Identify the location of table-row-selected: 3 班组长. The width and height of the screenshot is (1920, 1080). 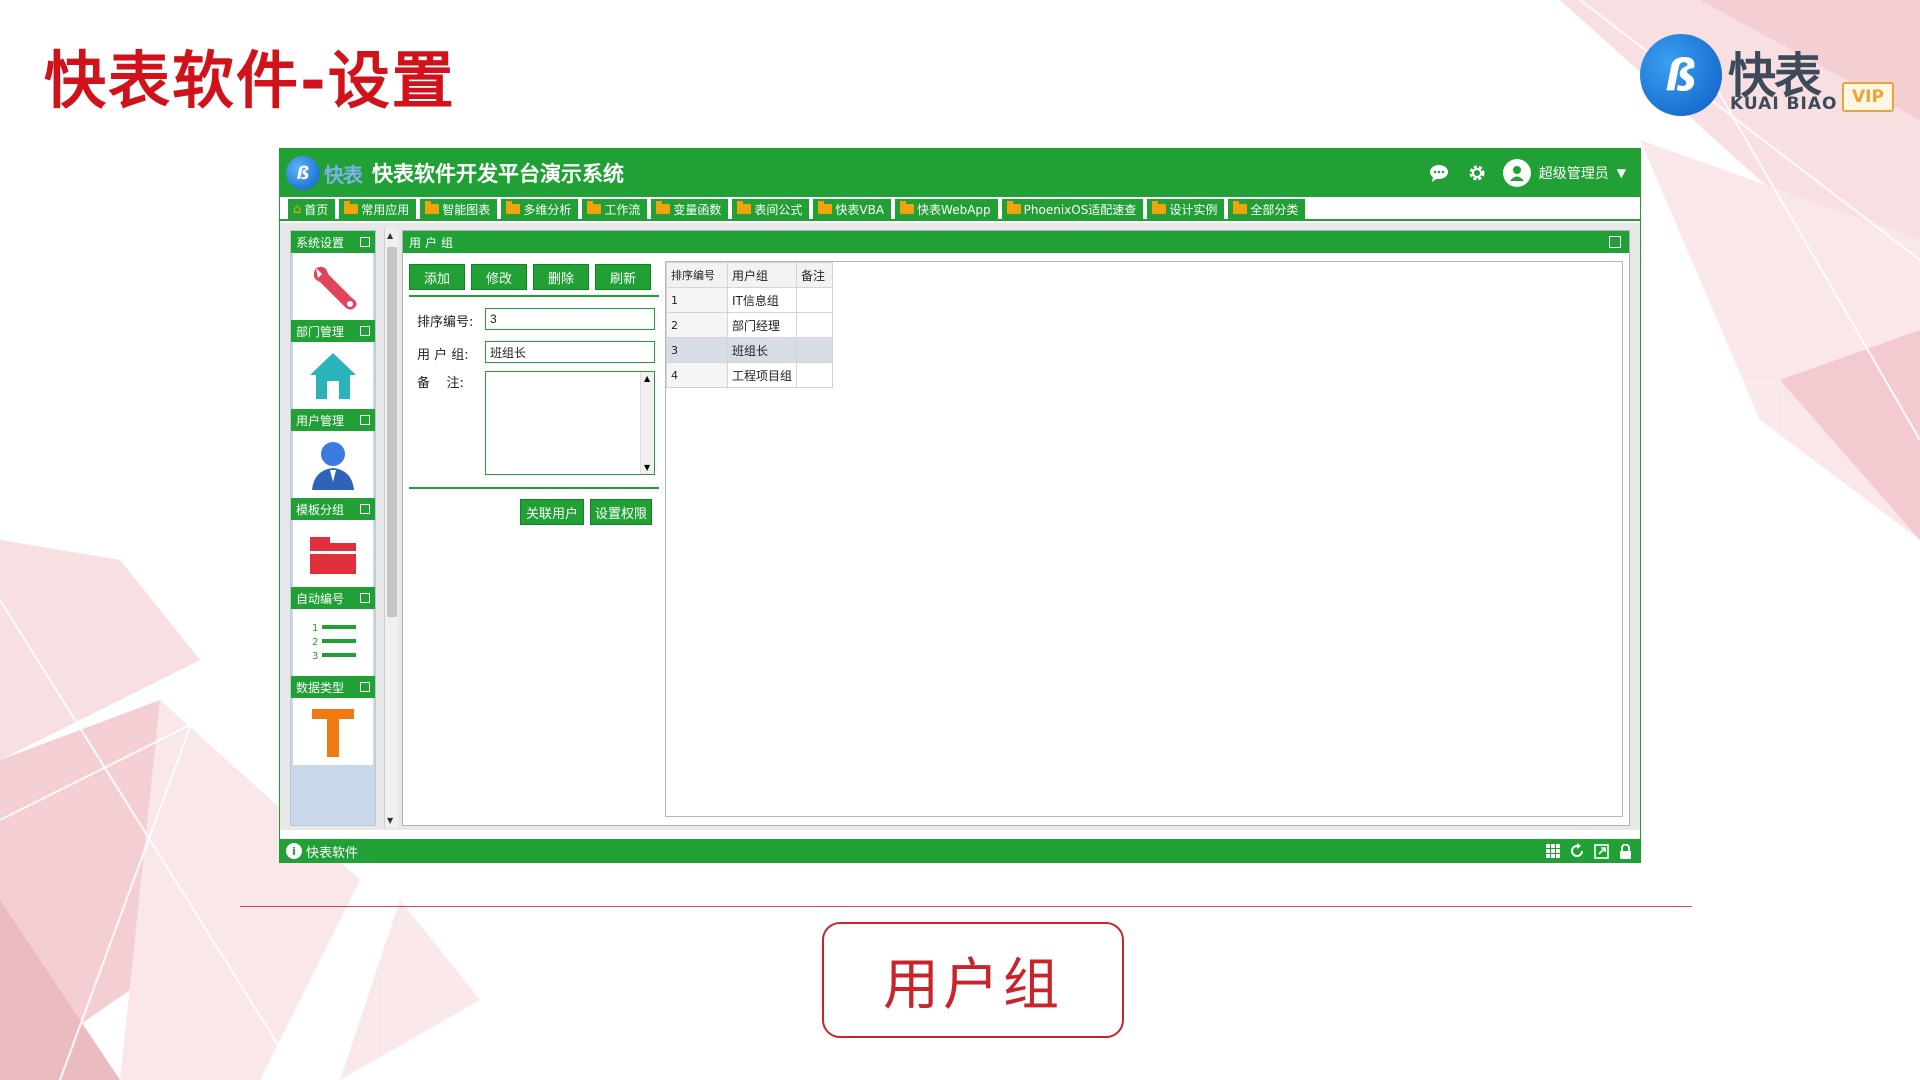
(749, 350).